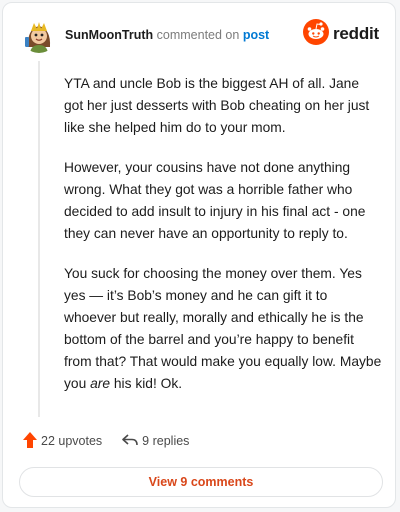 This screenshot has height=512, width=400. What do you see at coordinates (256, 35) in the screenshot?
I see `post-link: post` at bounding box center [256, 35].